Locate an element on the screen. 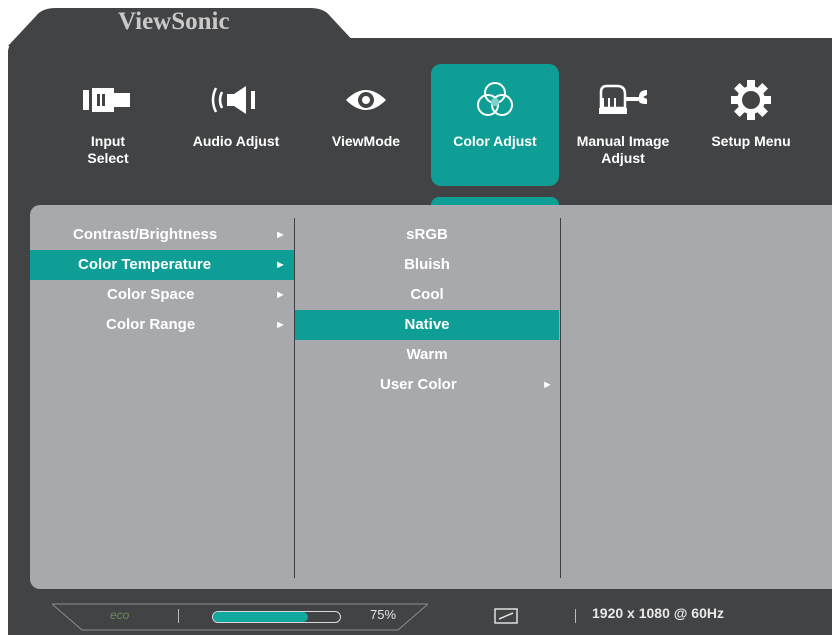 The image size is (832, 635). aspect-ratio-icon is located at coordinates (506, 616).